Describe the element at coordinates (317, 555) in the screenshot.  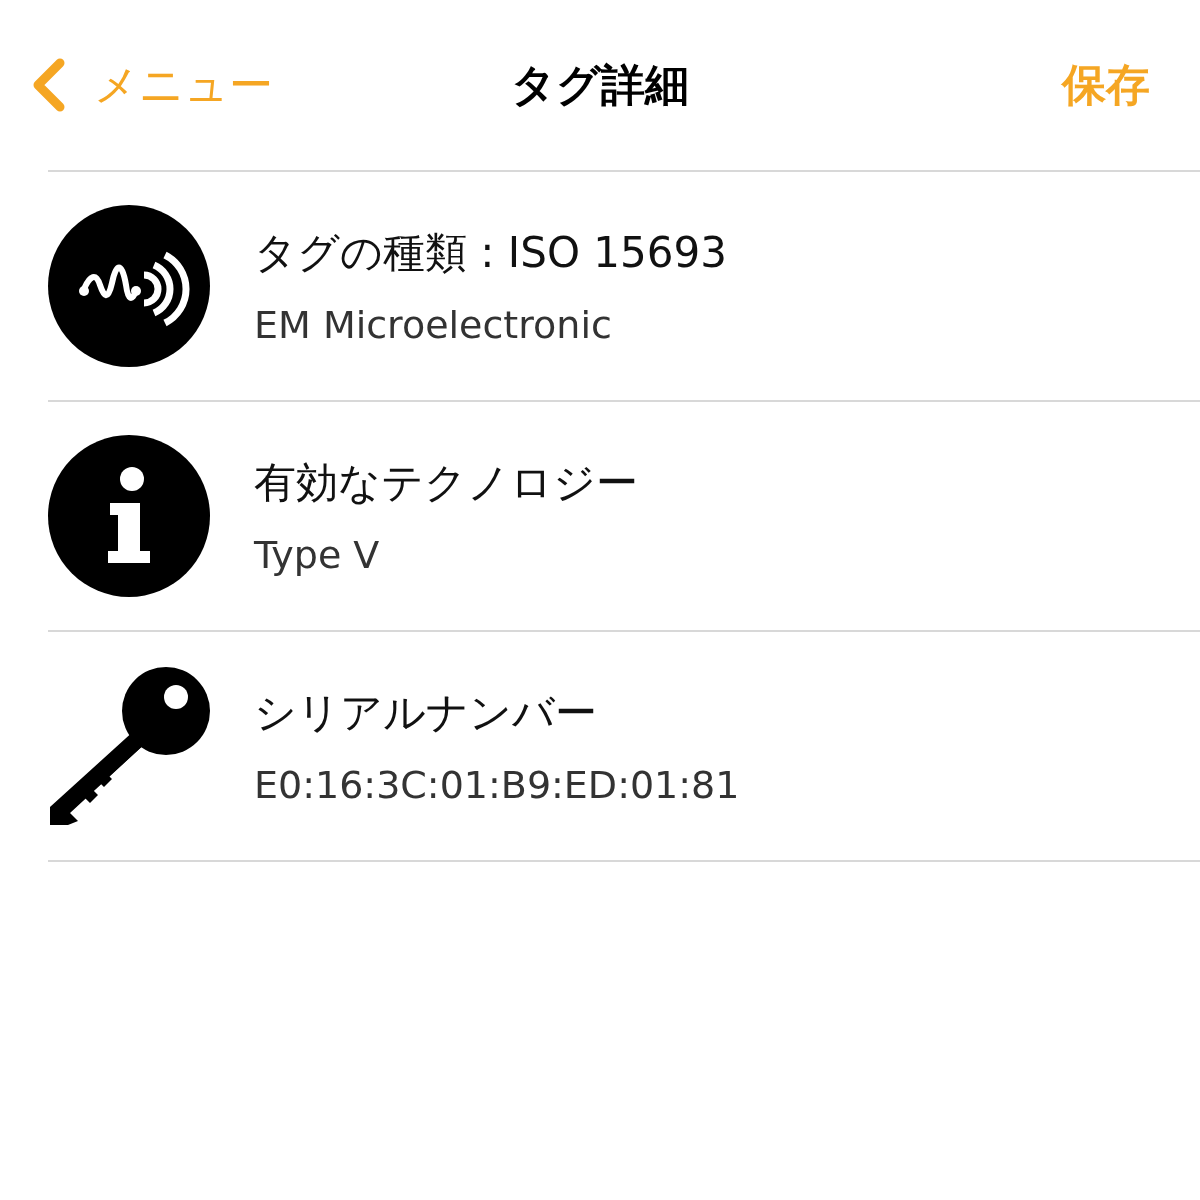
I see `row-detail: Type V` at that location.